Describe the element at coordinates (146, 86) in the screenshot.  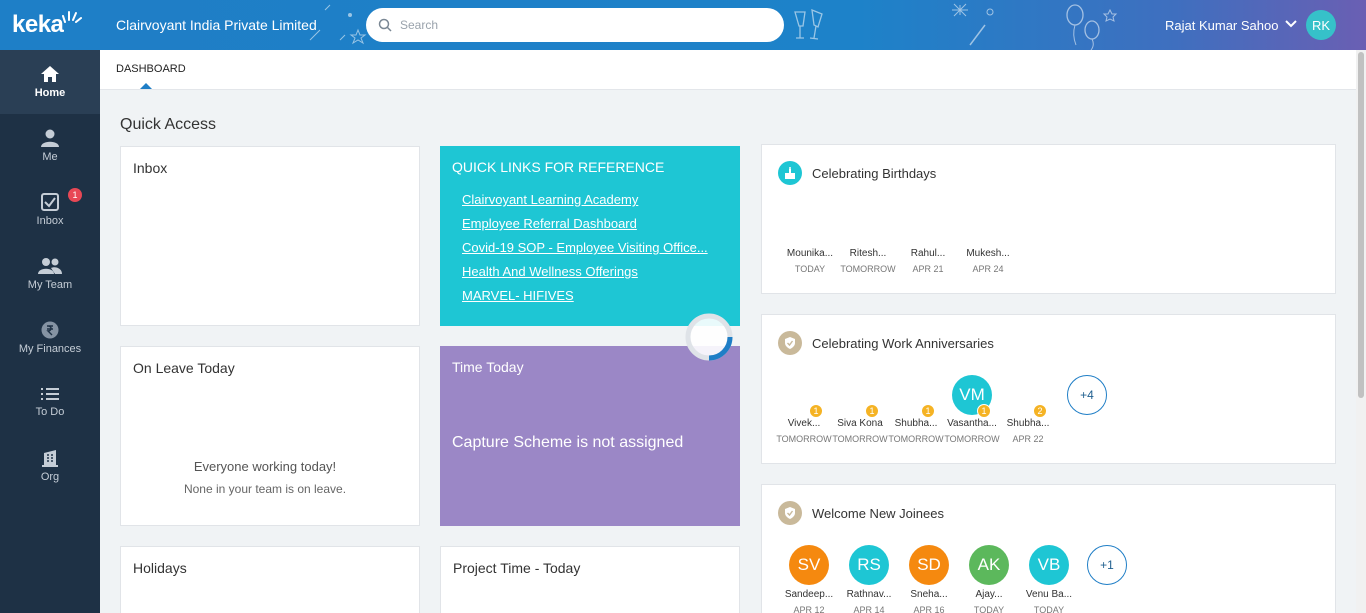
I see `active-tab-indicator` at that location.